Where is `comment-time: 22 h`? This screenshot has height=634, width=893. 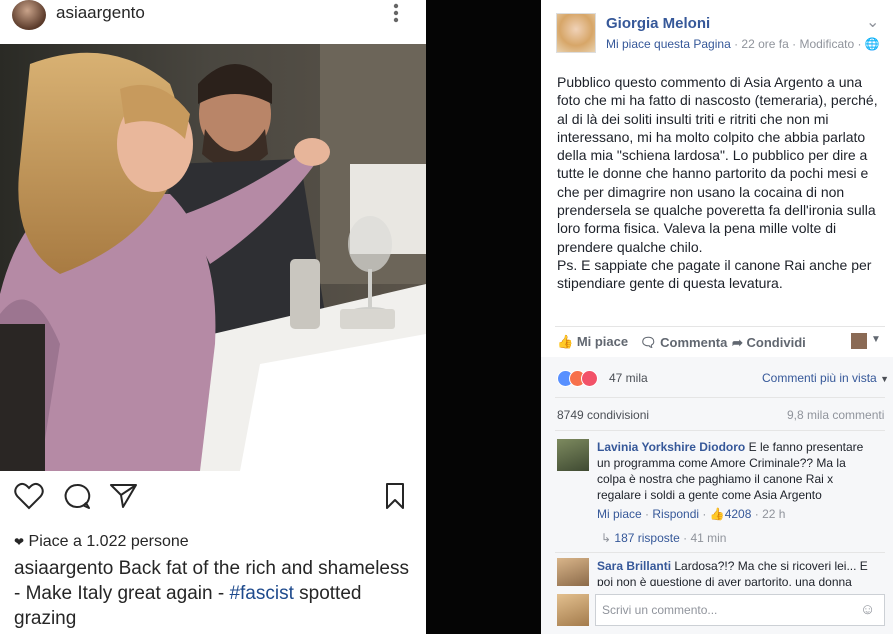
comment-time: 22 h is located at coordinates (773, 514).